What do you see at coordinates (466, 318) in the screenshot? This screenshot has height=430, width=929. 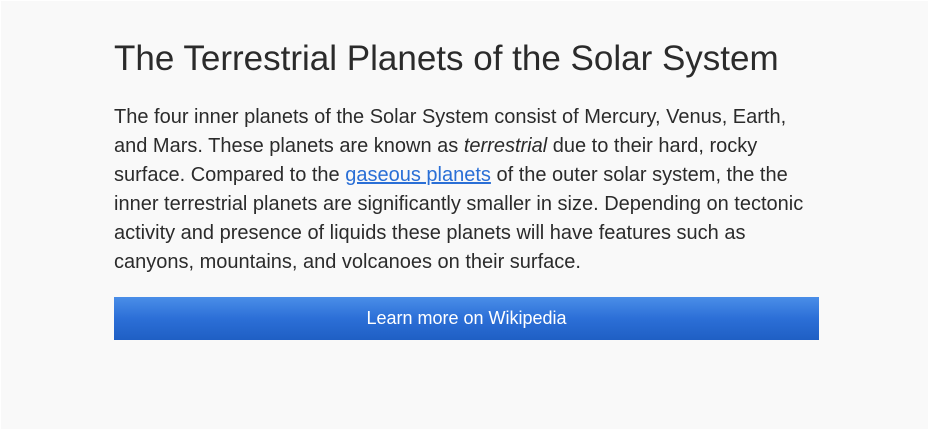 I see `learn-more-wikipedia-button: Learn more on Wikipedia` at bounding box center [466, 318].